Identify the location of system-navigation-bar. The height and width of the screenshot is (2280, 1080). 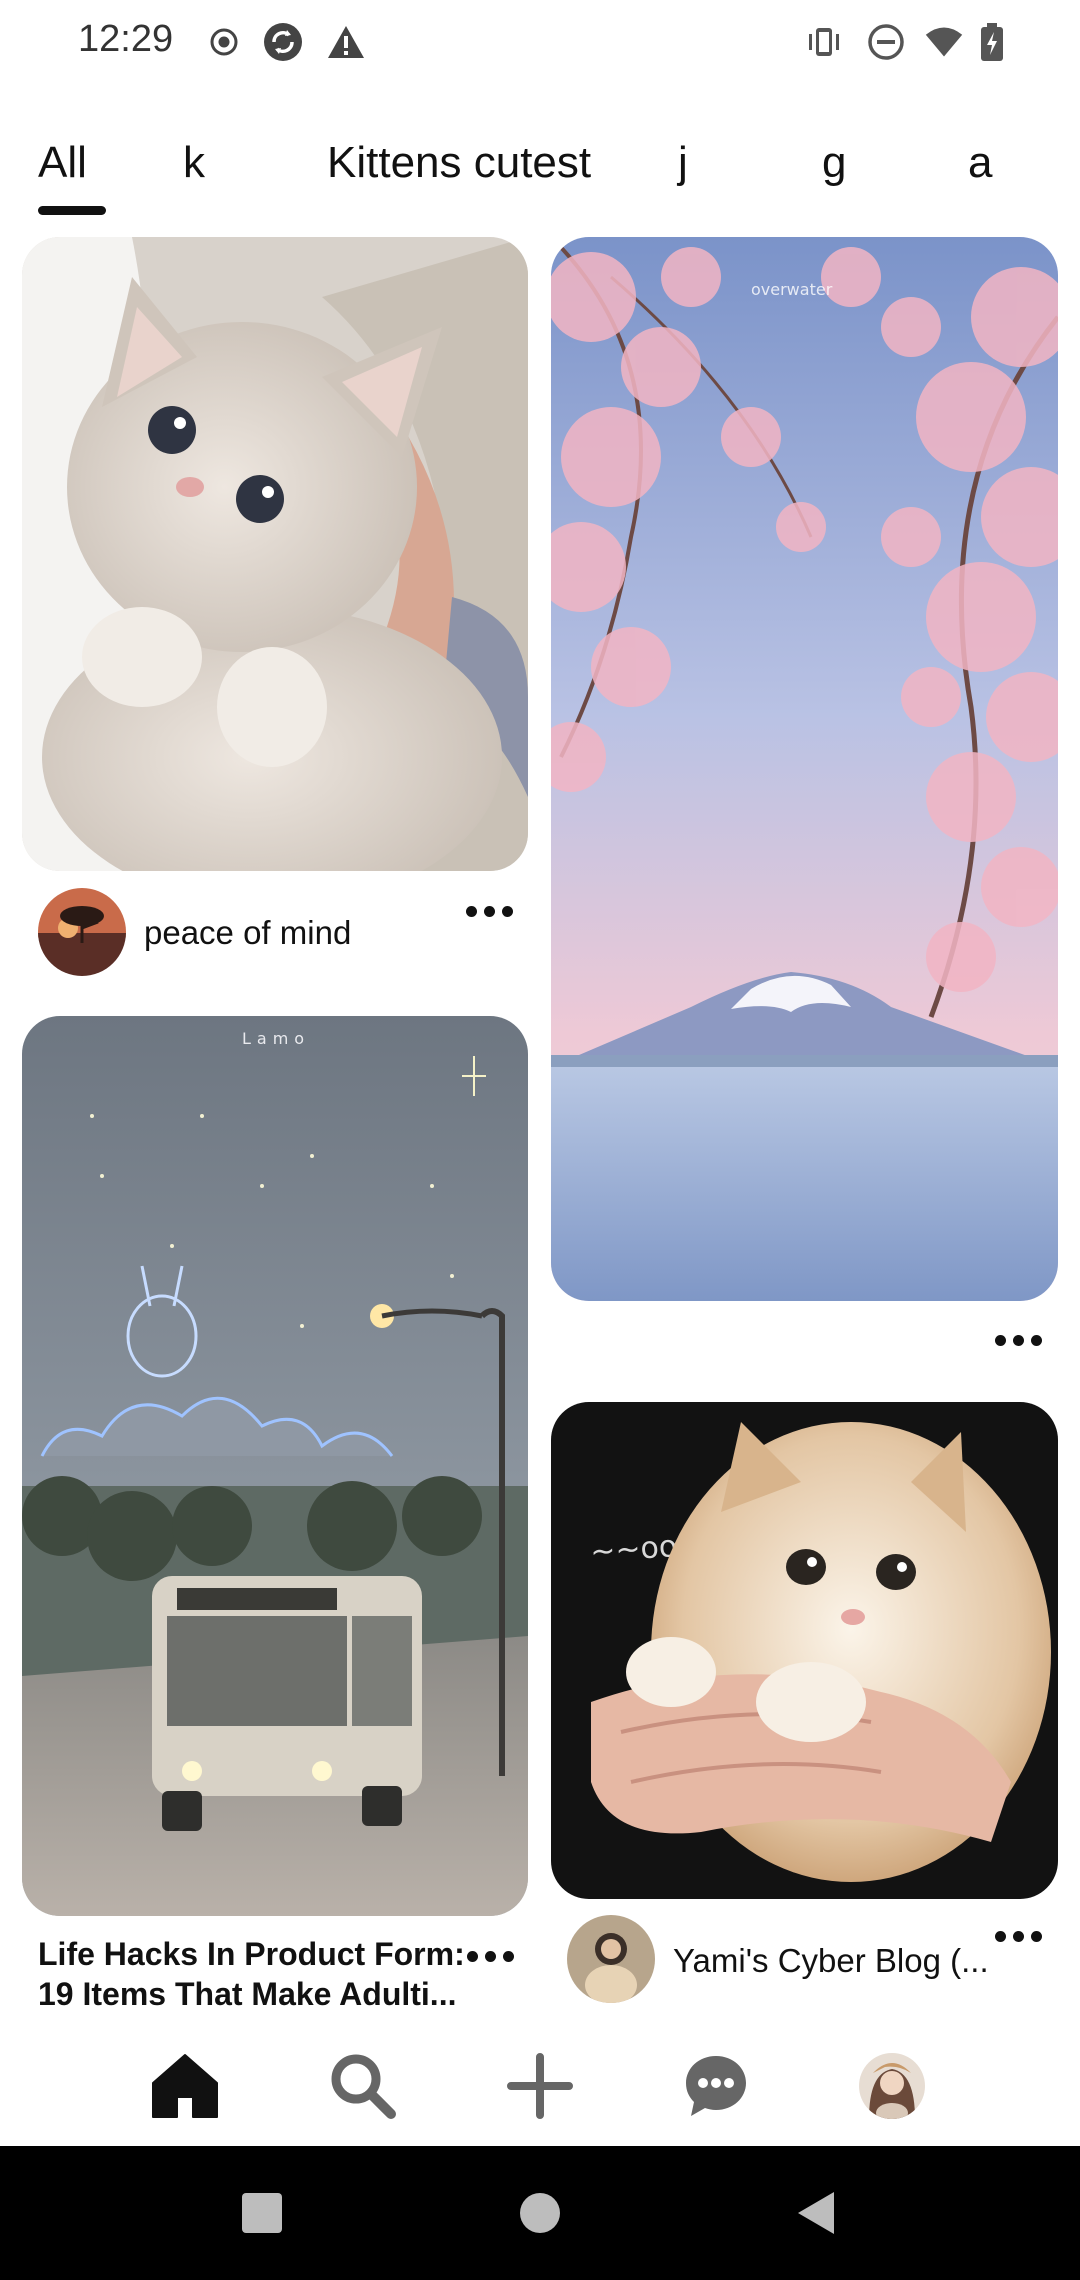
(540, 2213).